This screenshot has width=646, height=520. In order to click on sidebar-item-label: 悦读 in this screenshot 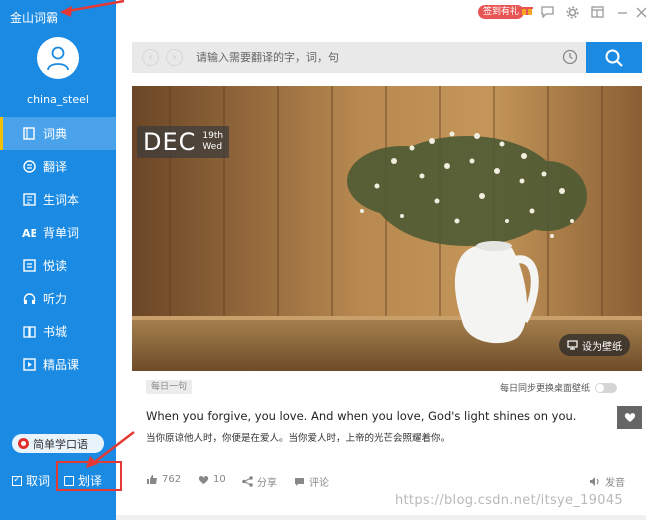, I will do `click(55, 266)`.